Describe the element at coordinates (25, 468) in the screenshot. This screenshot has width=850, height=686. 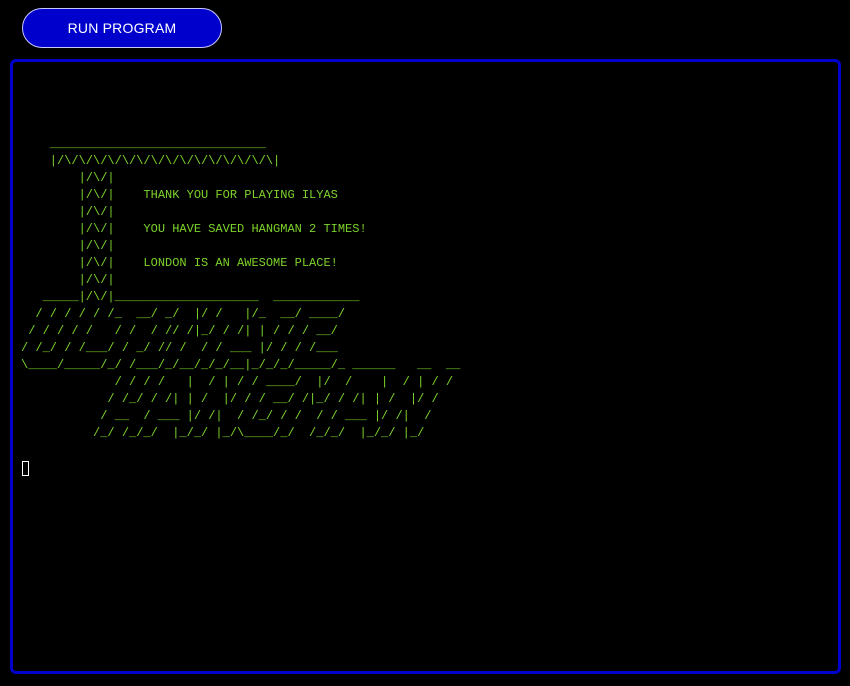
I see `terminal-cursor` at that location.